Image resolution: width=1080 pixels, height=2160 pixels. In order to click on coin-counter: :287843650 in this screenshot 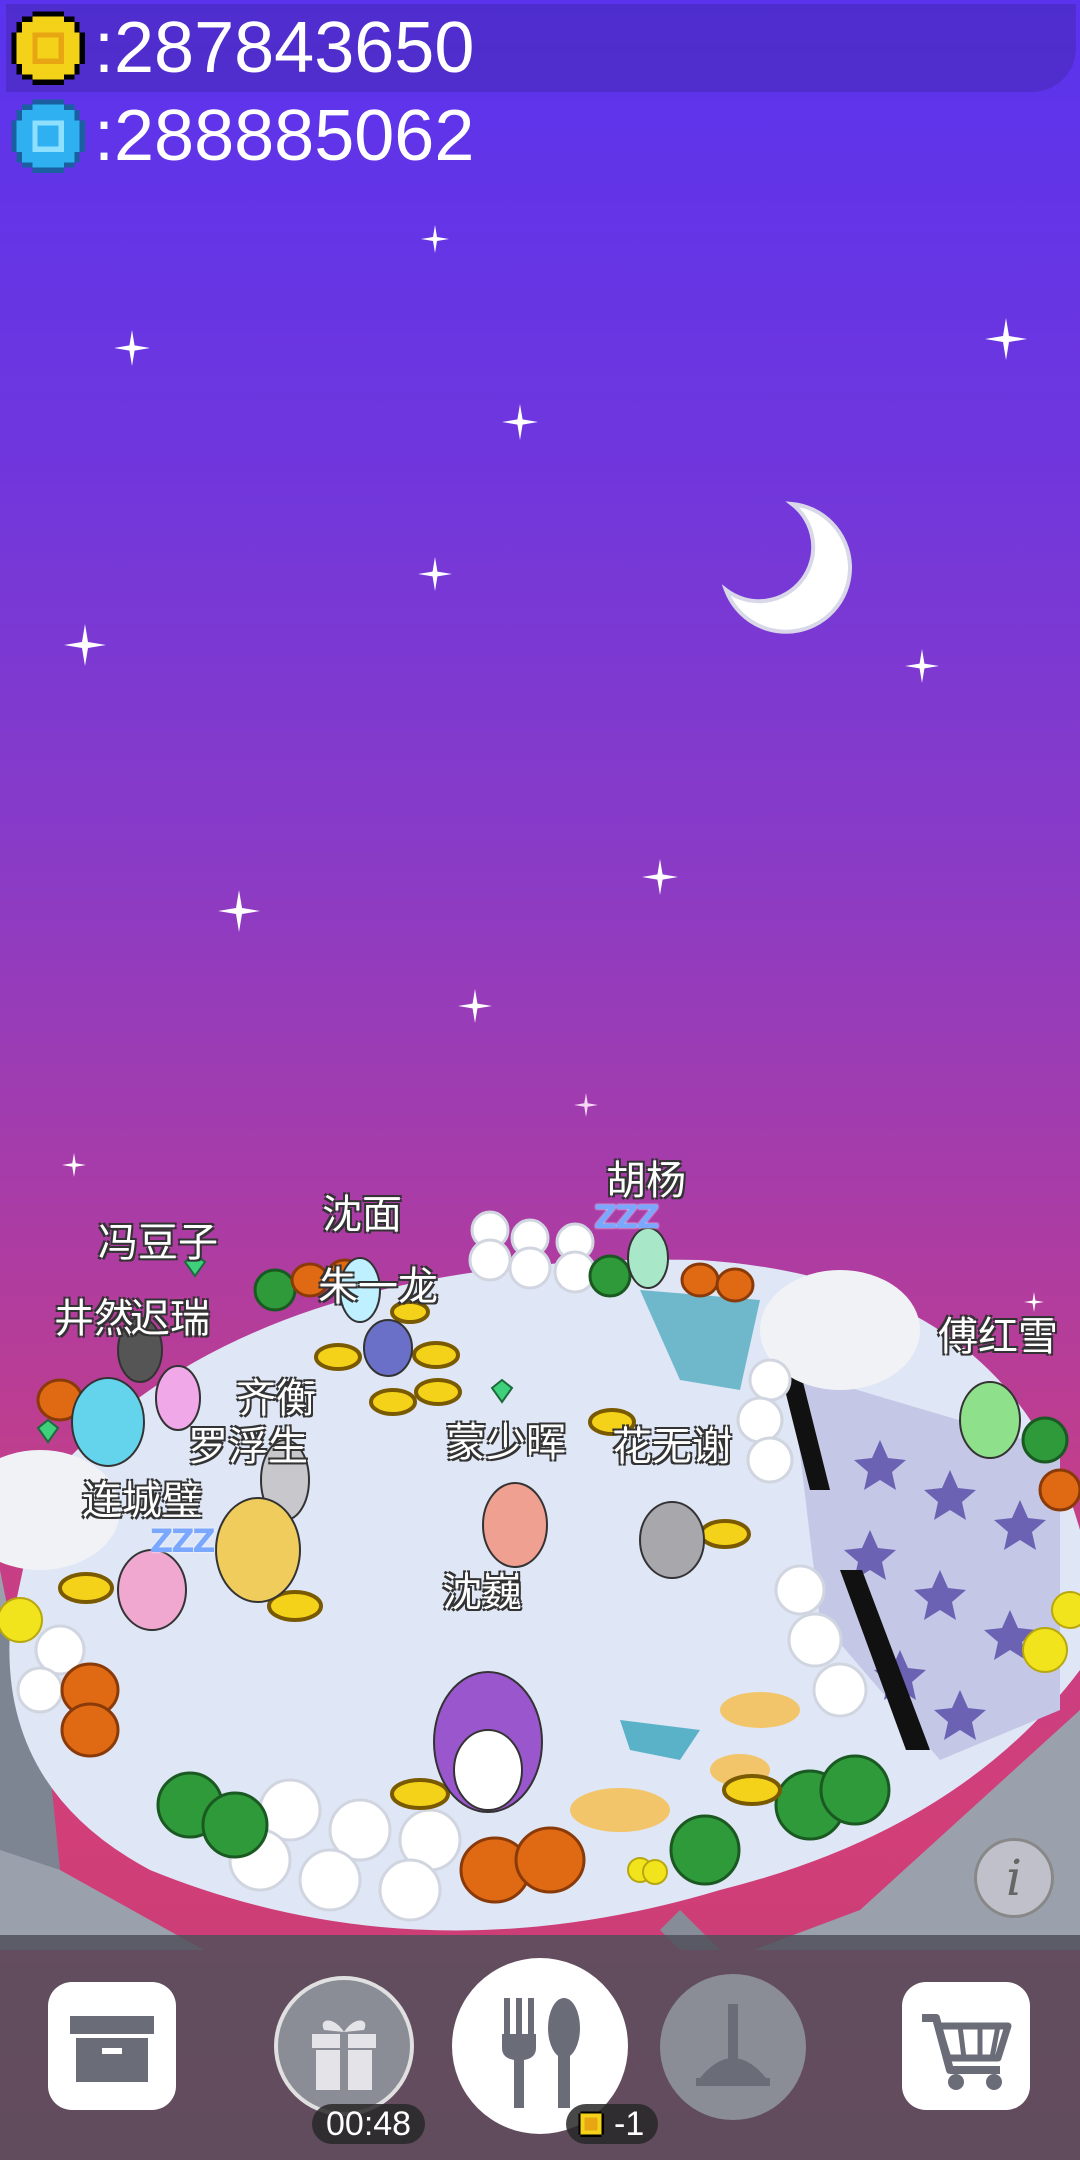, I will do `click(541, 48)`.